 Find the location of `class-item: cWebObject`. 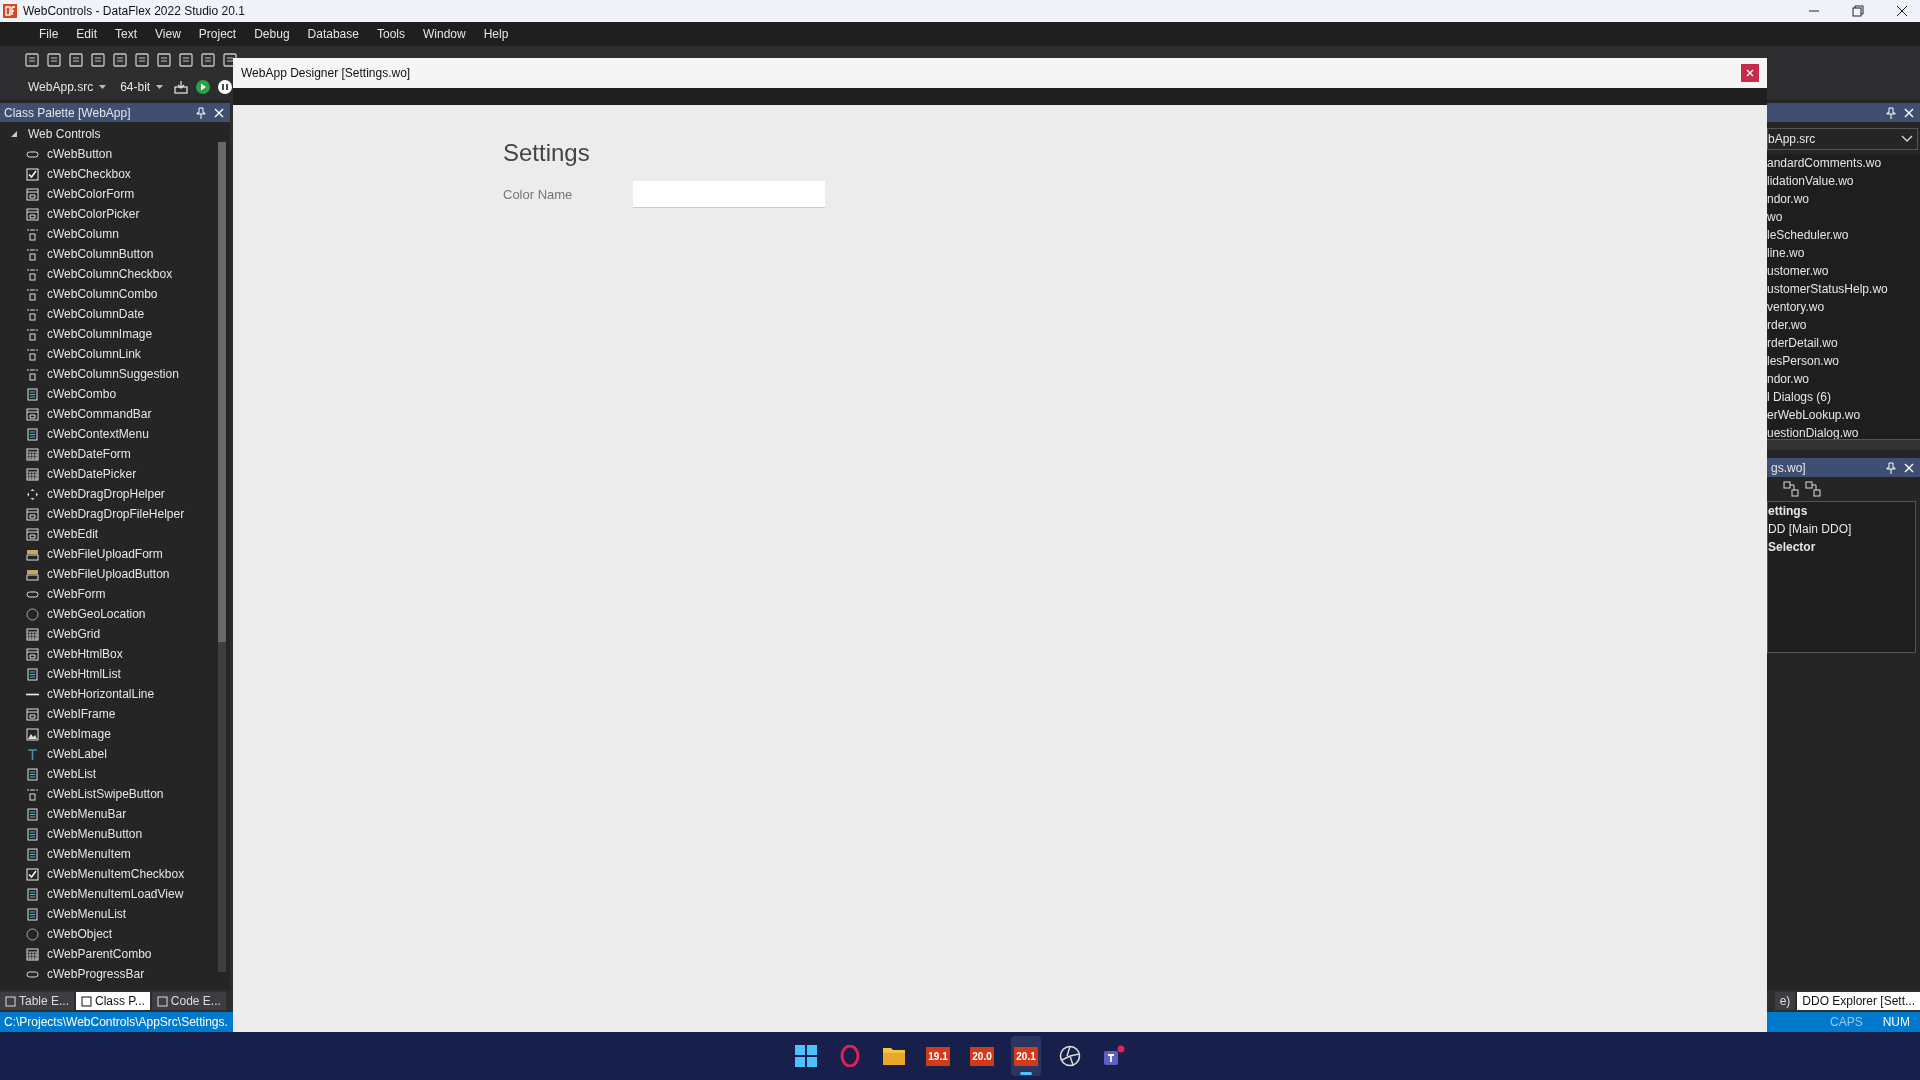

class-item: cWebObject is located at coordinates (80, 934).